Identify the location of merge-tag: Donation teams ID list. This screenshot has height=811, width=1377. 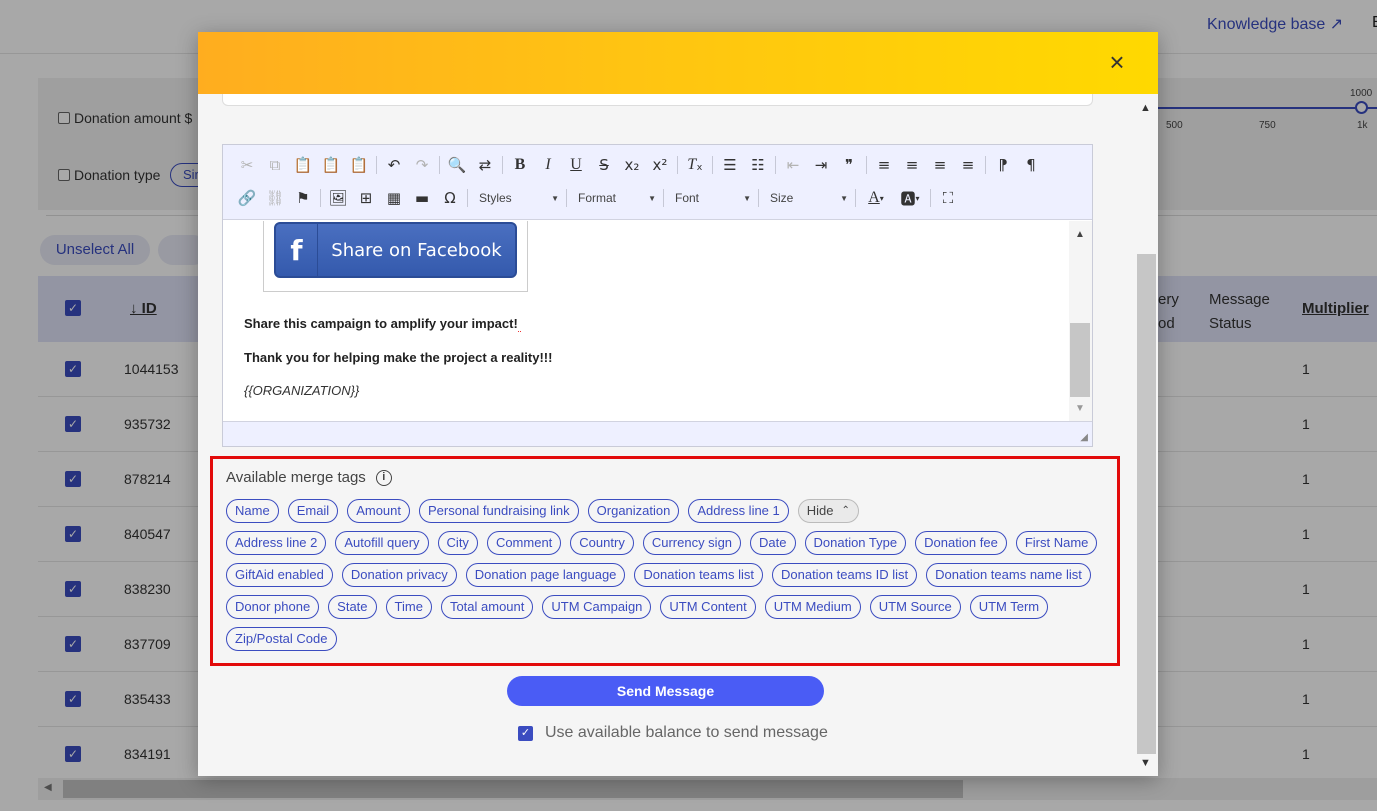
(844, 575).